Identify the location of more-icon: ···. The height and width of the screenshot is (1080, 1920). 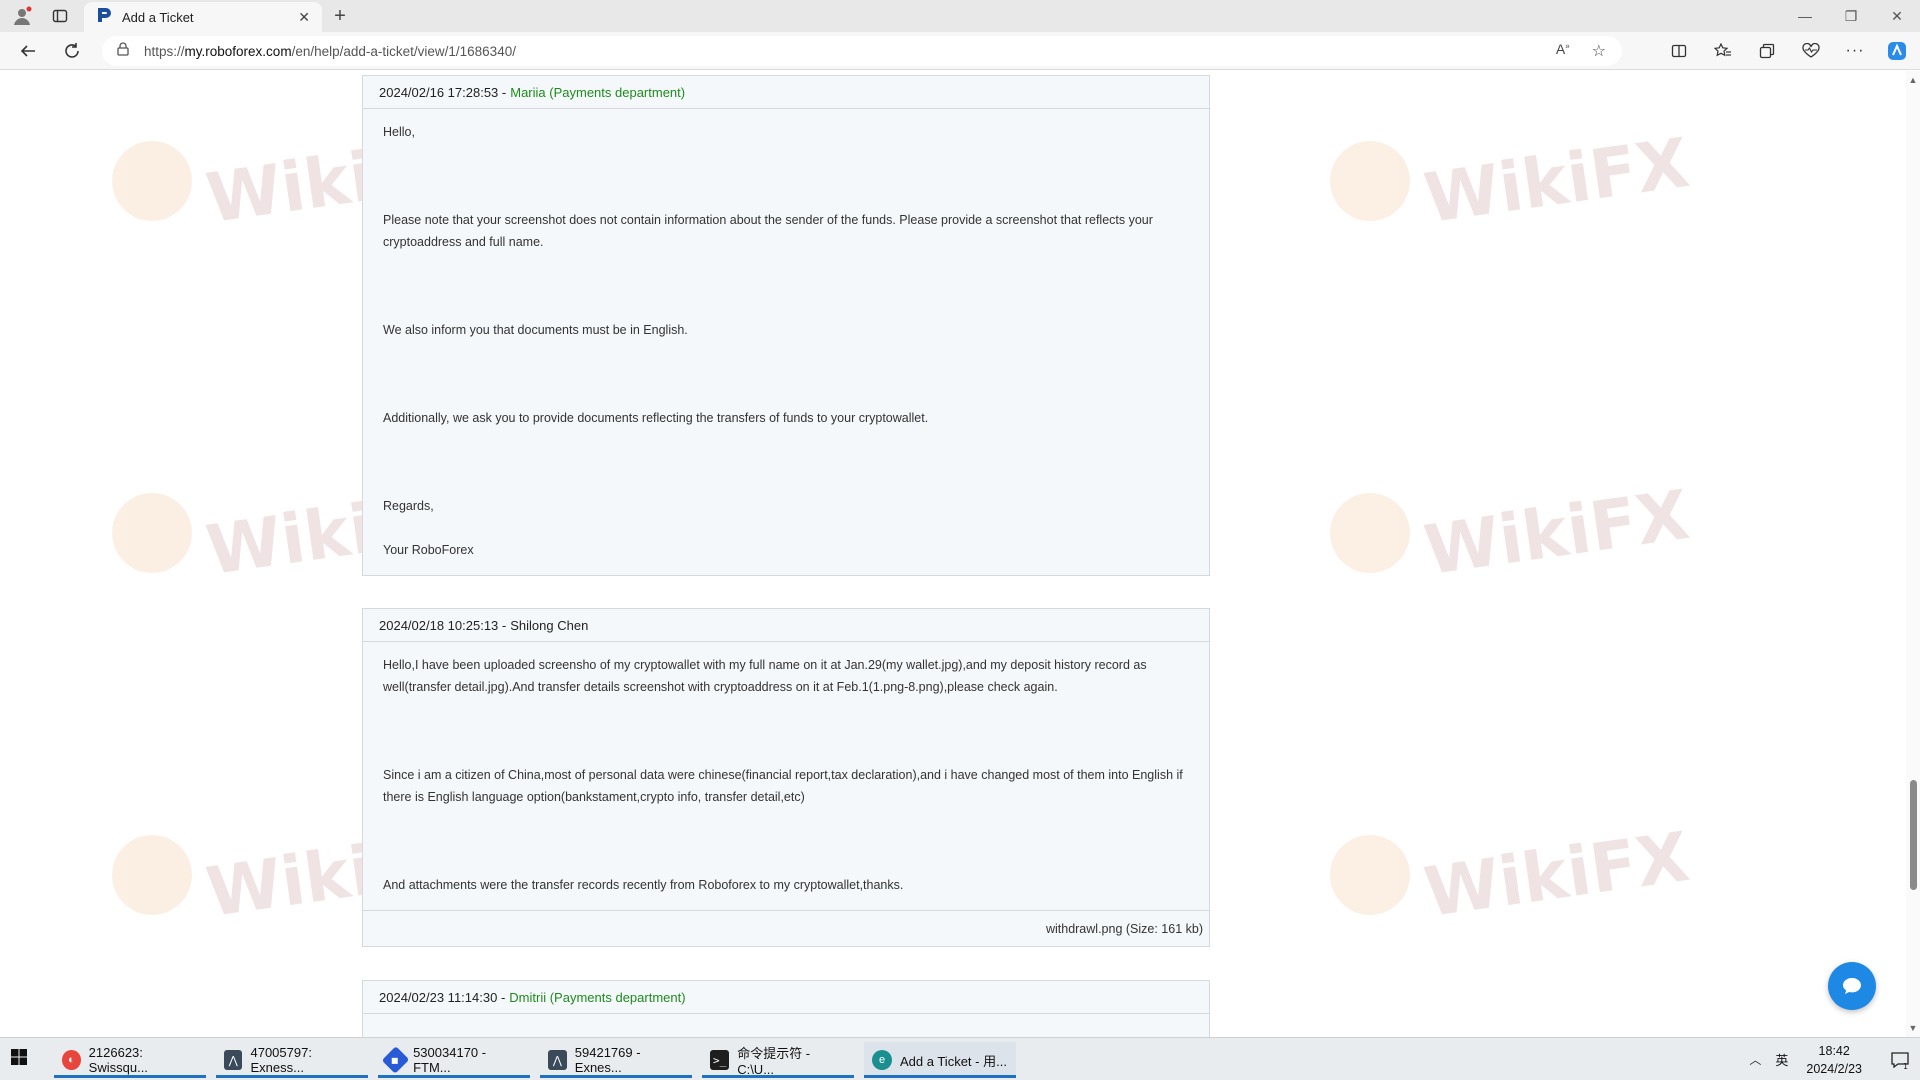
(1855, 51).